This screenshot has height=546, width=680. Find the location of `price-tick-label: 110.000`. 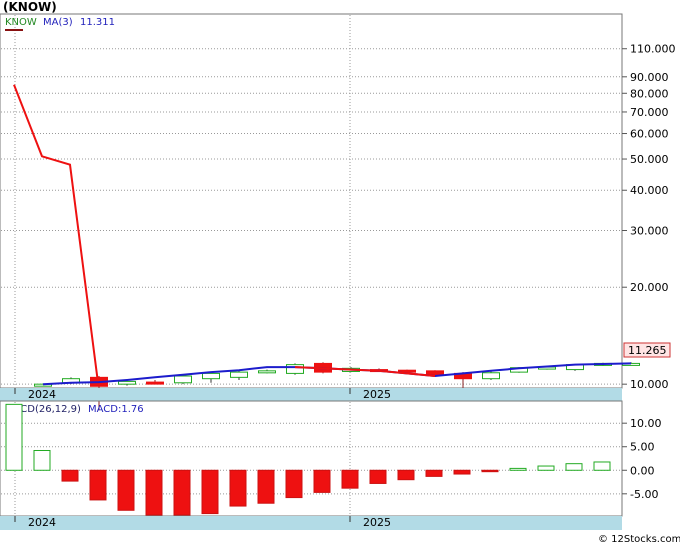

price-tick-label: 110.000 is located at coordinates (653, 49).